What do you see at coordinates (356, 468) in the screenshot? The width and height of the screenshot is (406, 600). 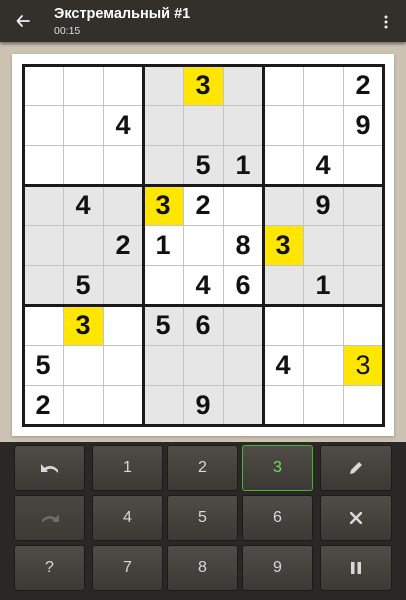 I see `pencil-button` at bounding box center [356, 468].